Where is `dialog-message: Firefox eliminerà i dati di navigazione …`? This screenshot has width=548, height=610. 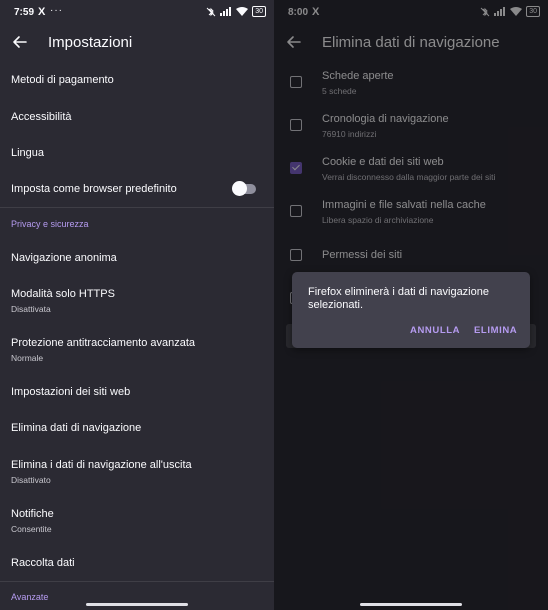 dialog-message: Firefox eliminerà i dati di navigazione … is located at coordinates (398, 298).